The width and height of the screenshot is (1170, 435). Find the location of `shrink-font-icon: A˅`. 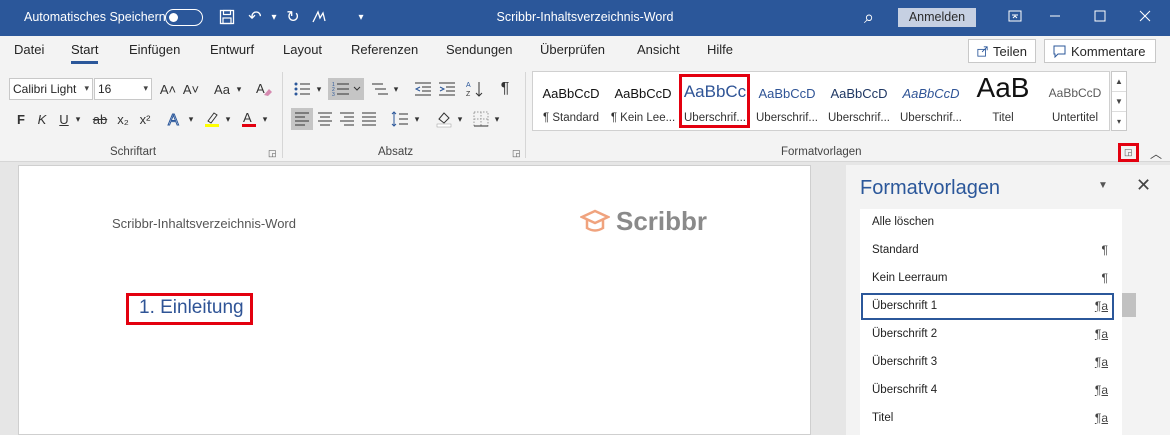

shrink-font-icon: A˅ is located at coordinates (191, 89).